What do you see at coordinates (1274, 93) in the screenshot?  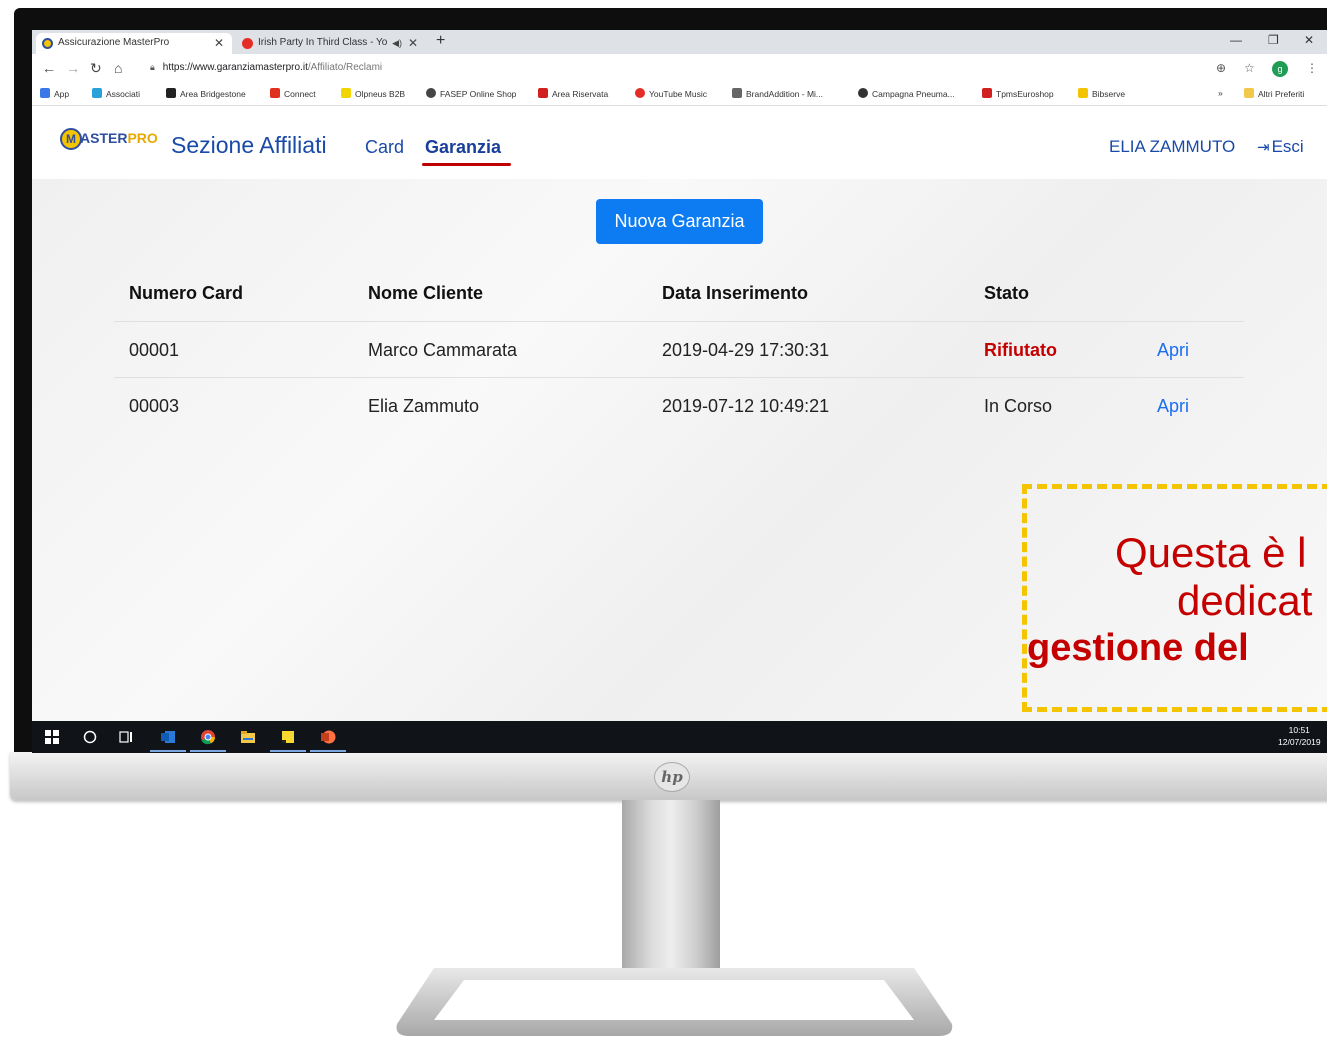 I see `bookmark-other: Altri Preferiti` at bounding box center [1274, 93].